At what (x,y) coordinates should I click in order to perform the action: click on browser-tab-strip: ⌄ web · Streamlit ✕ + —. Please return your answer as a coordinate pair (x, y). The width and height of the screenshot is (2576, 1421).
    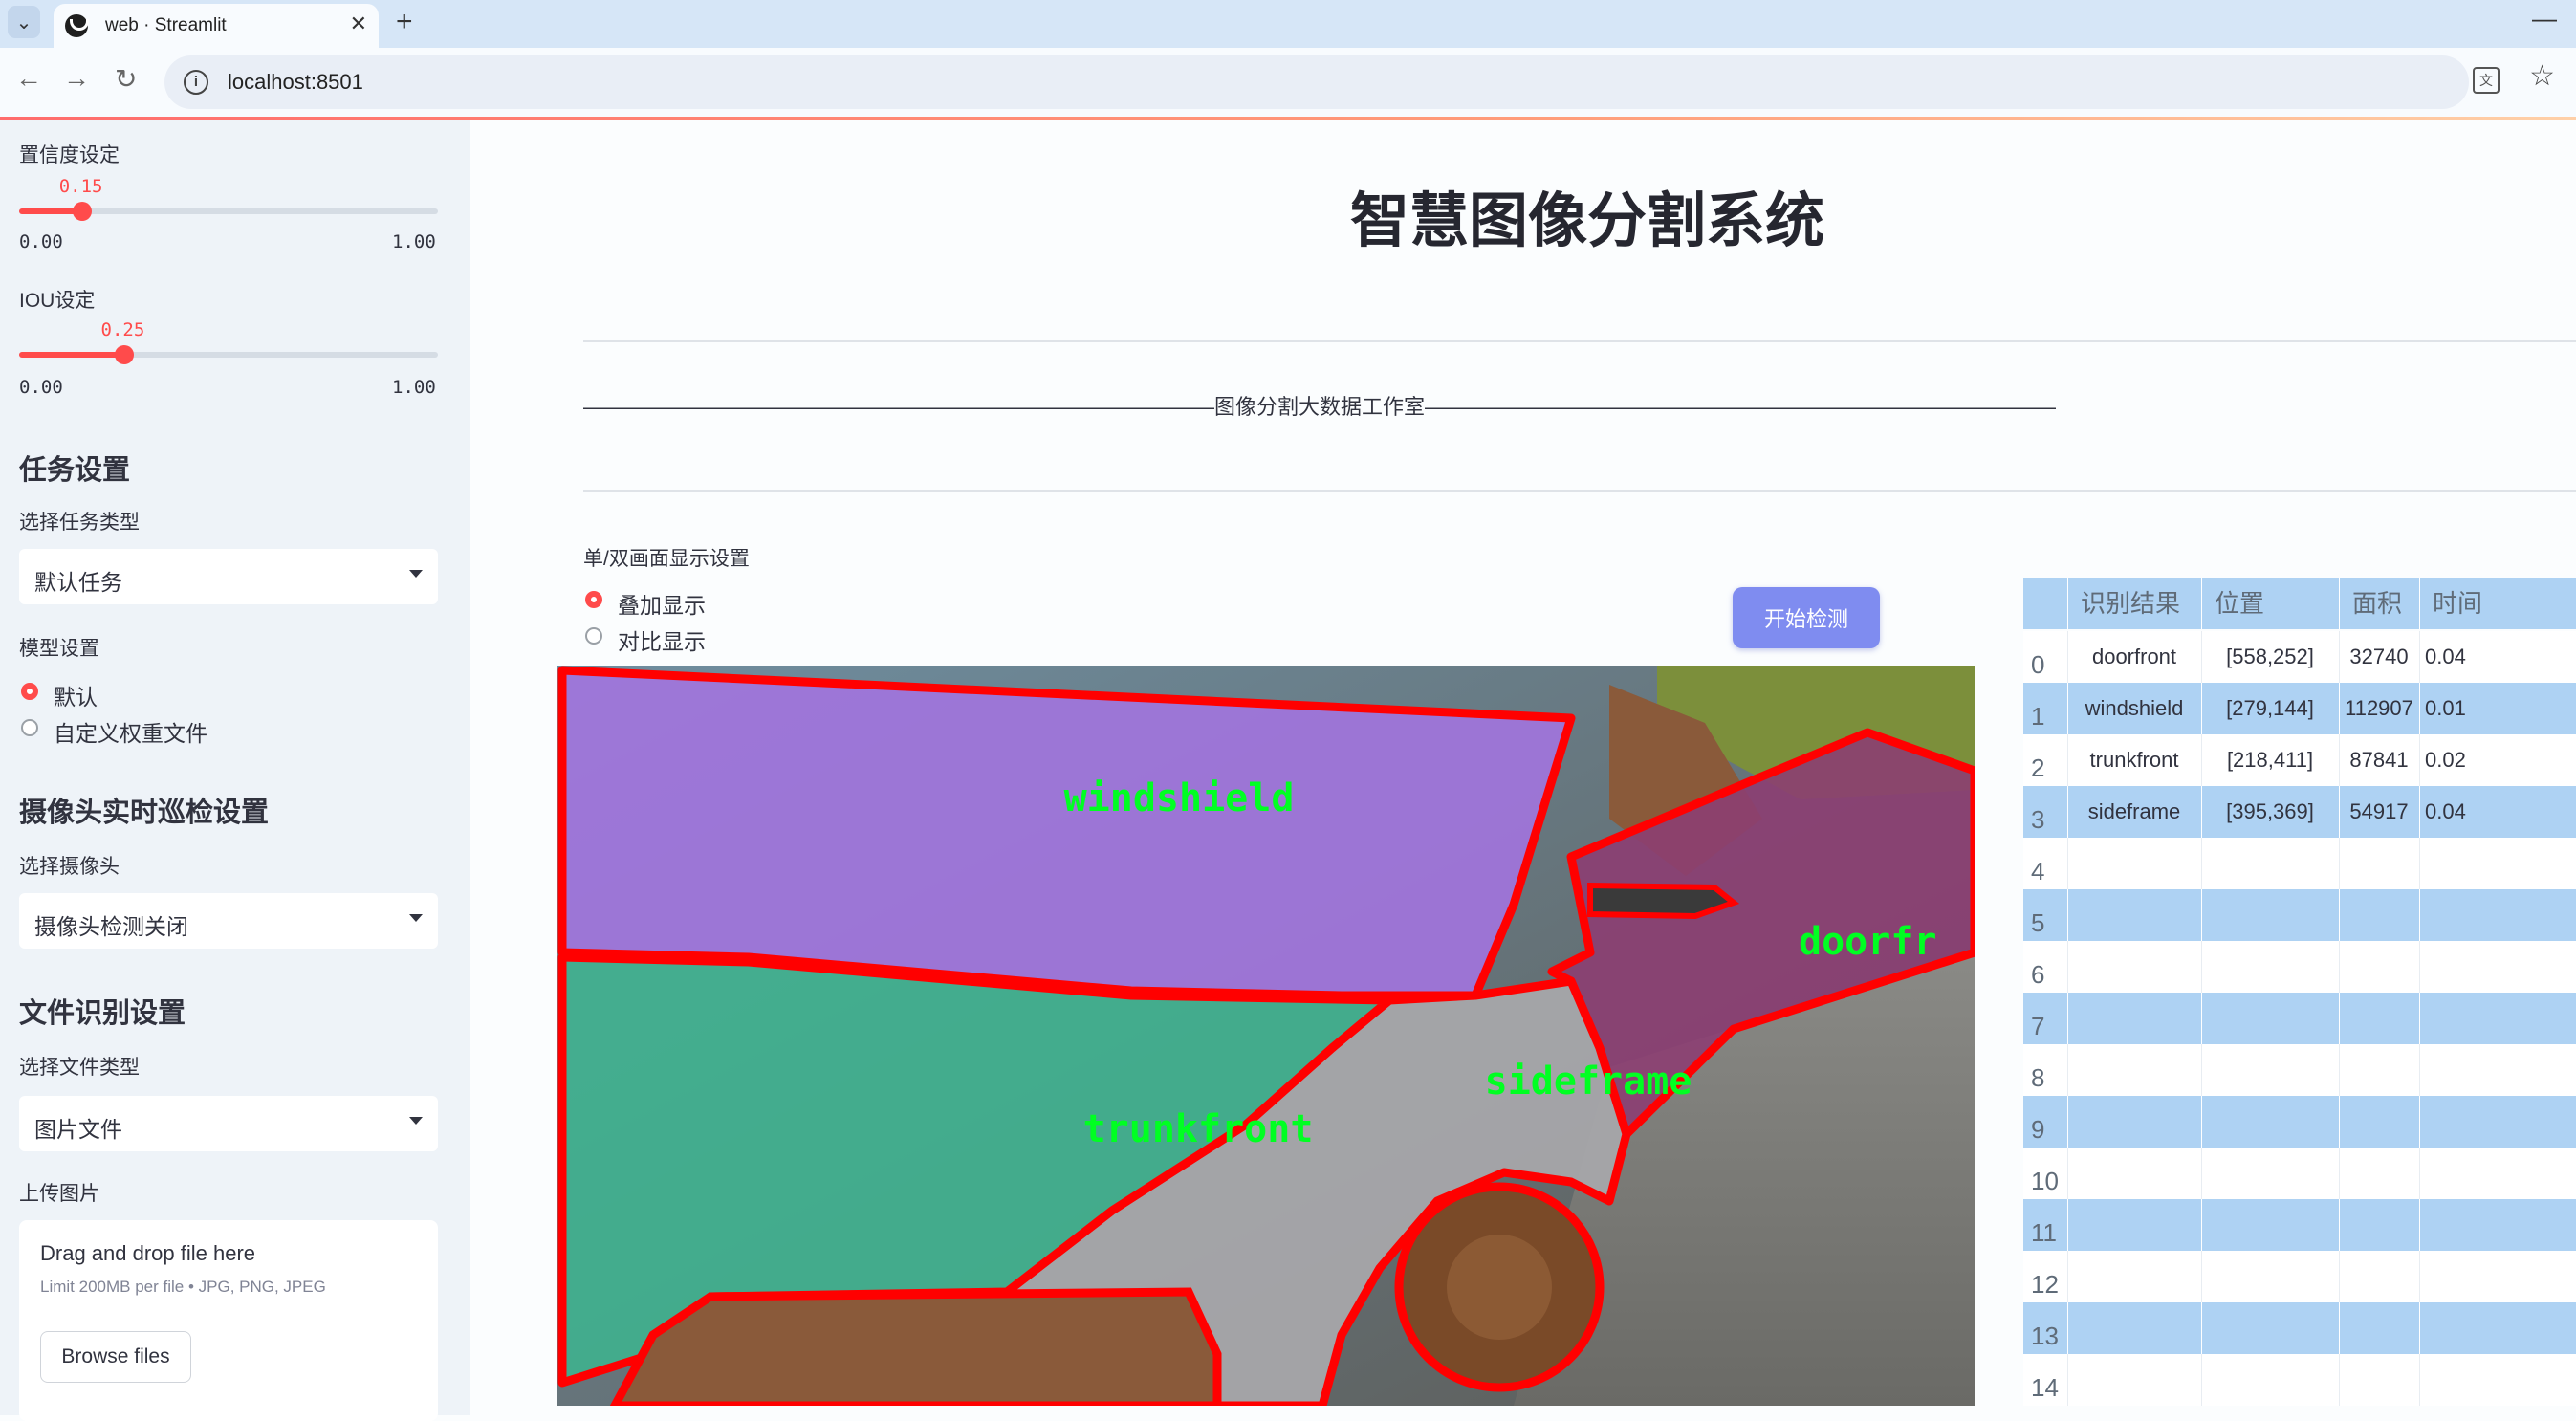
    Looking at the image, I should click on (1288, 24).